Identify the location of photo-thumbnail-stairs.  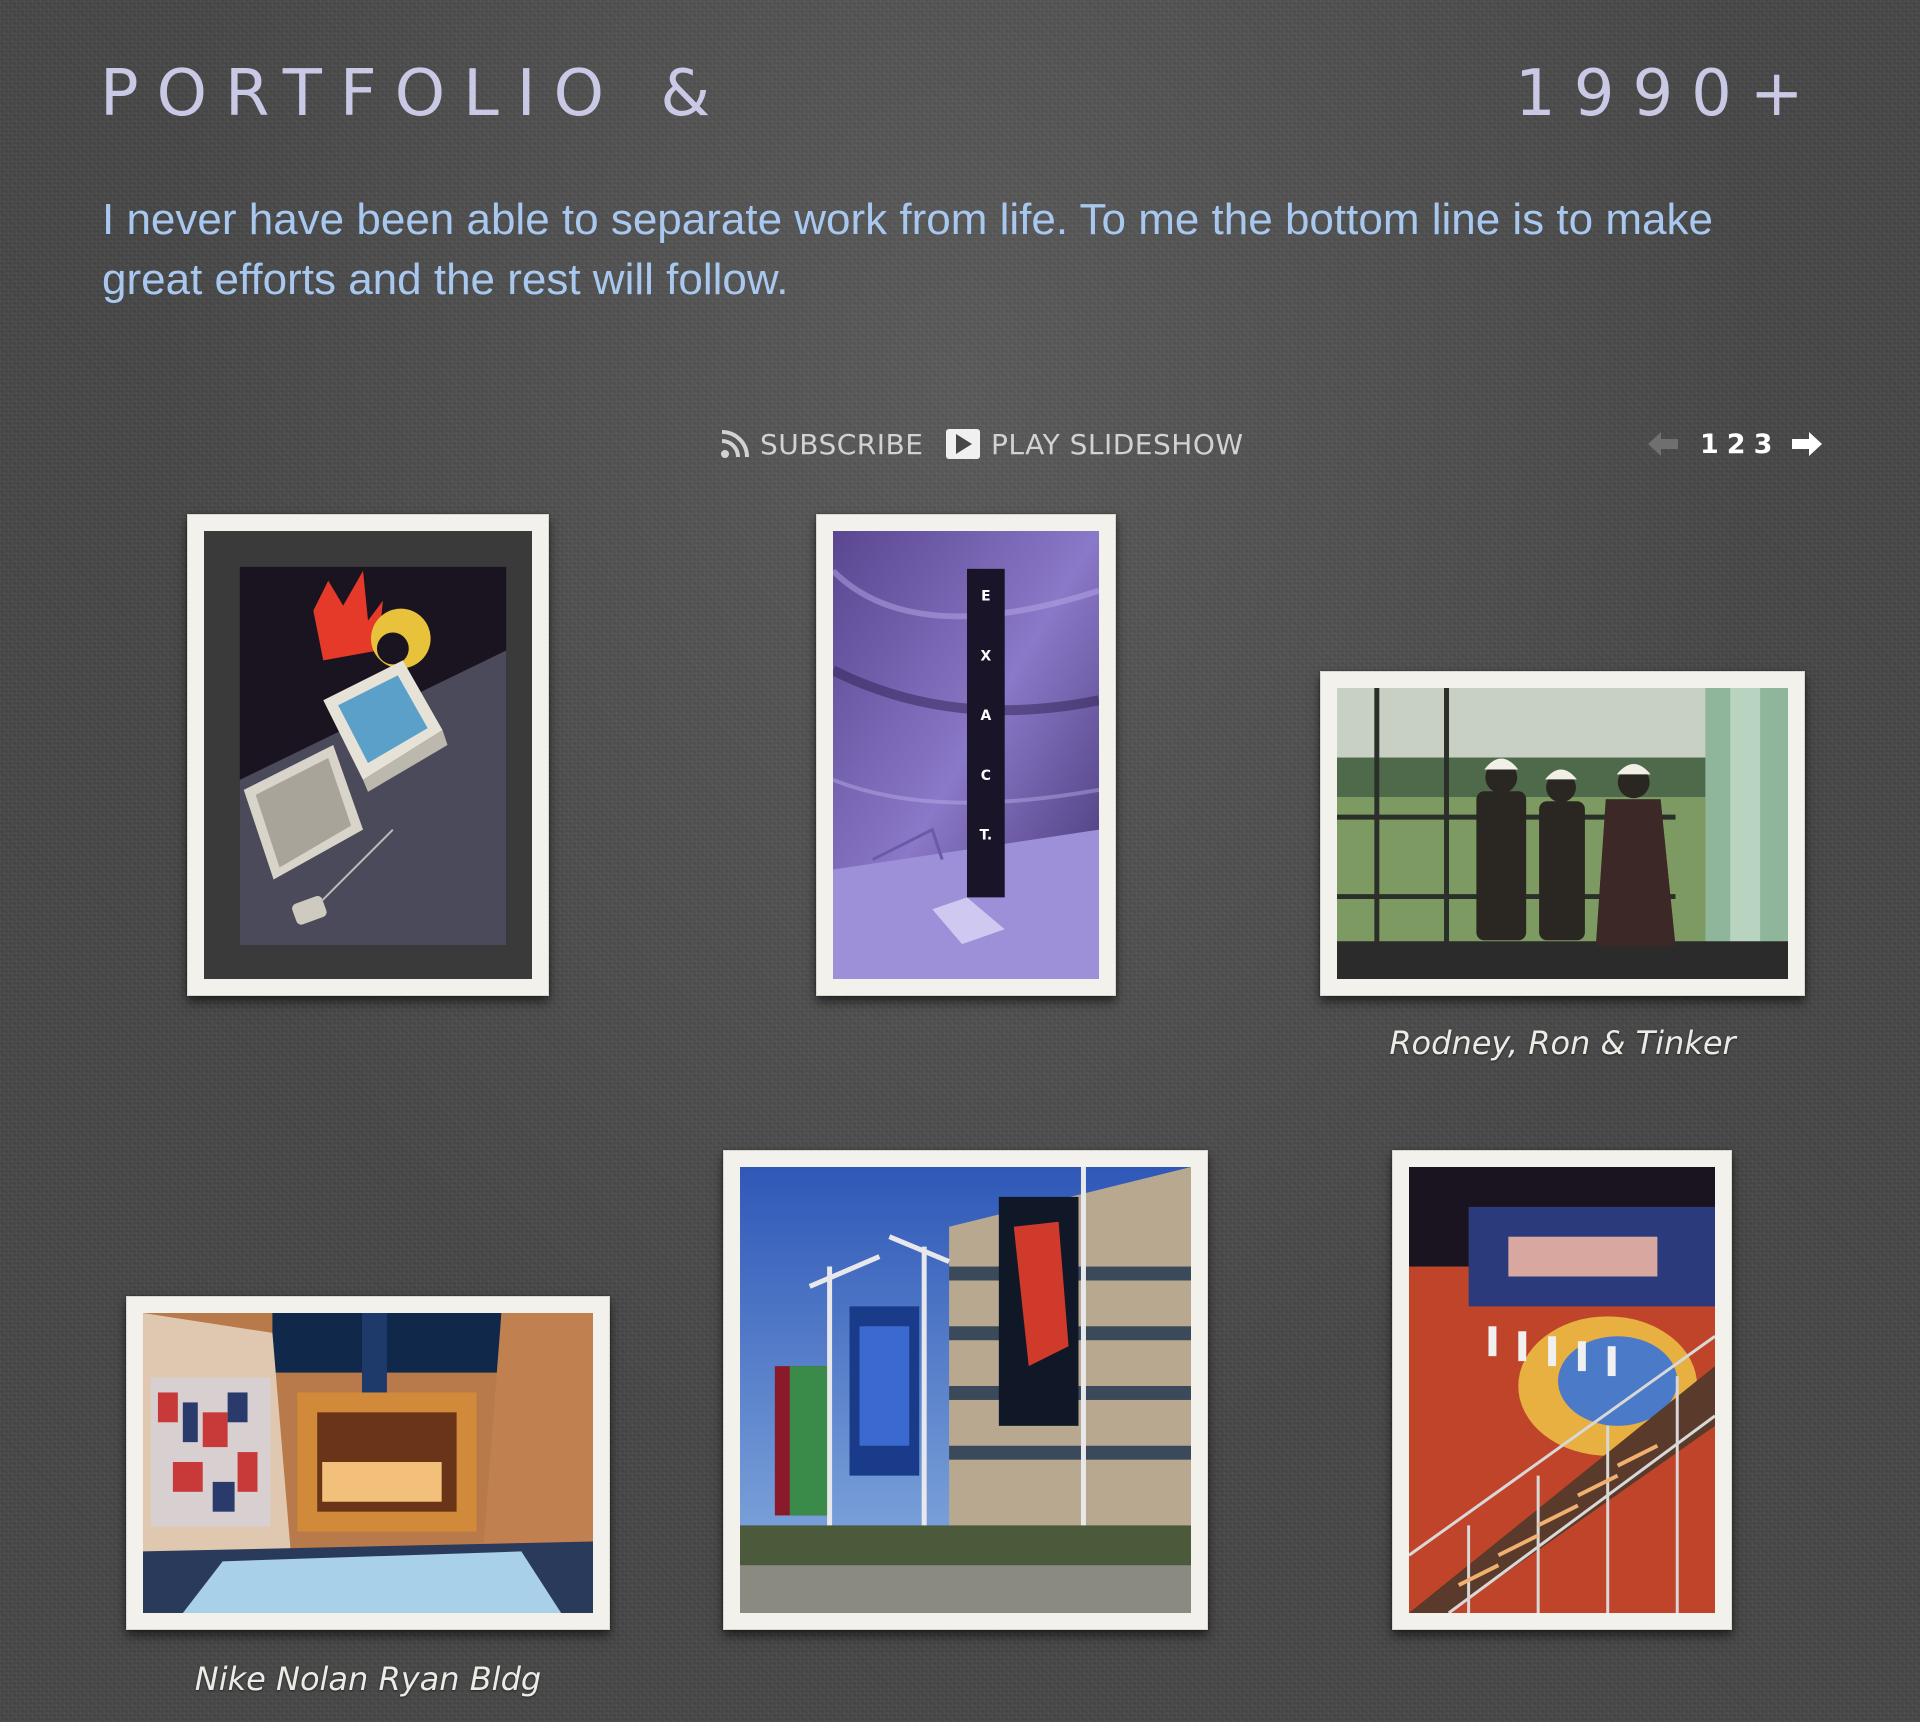
(1562, 1390).